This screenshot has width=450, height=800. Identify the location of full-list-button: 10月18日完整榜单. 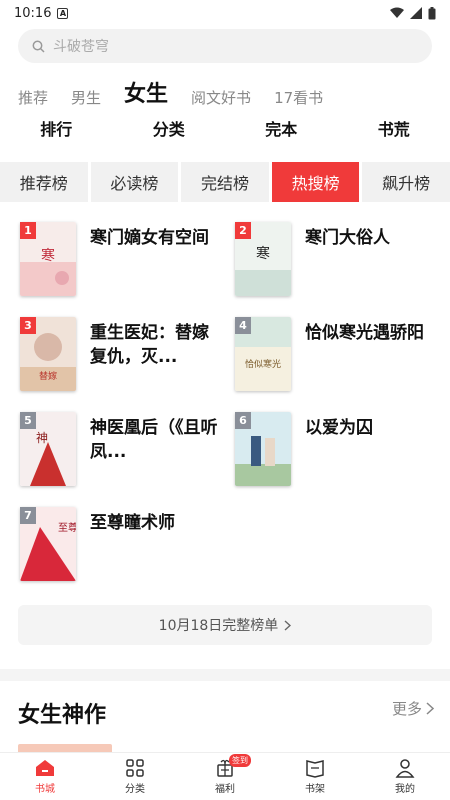
(225, 625).